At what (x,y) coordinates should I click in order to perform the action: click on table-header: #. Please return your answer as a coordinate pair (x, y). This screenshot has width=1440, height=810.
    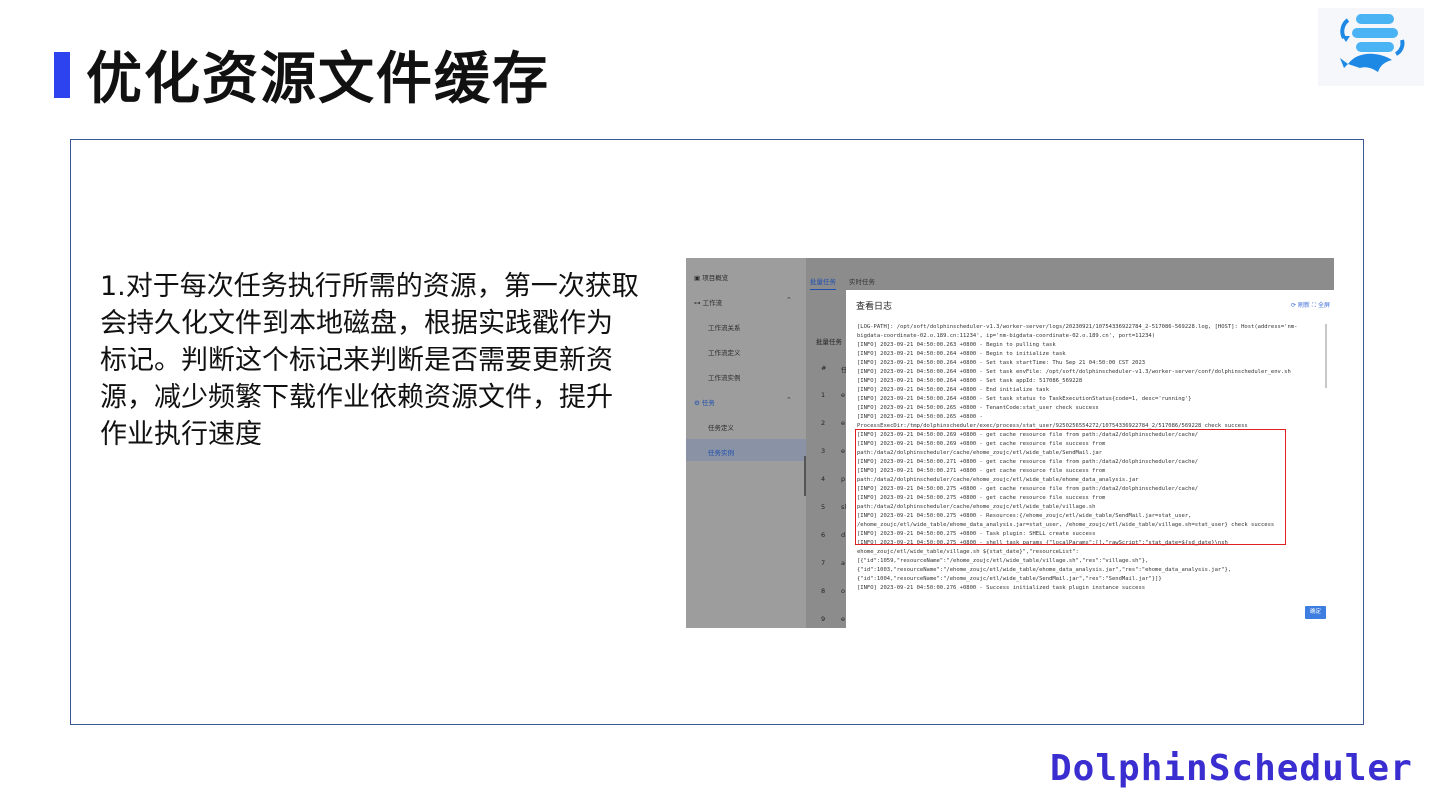
    Looking at the image, I should click on (824, 368).